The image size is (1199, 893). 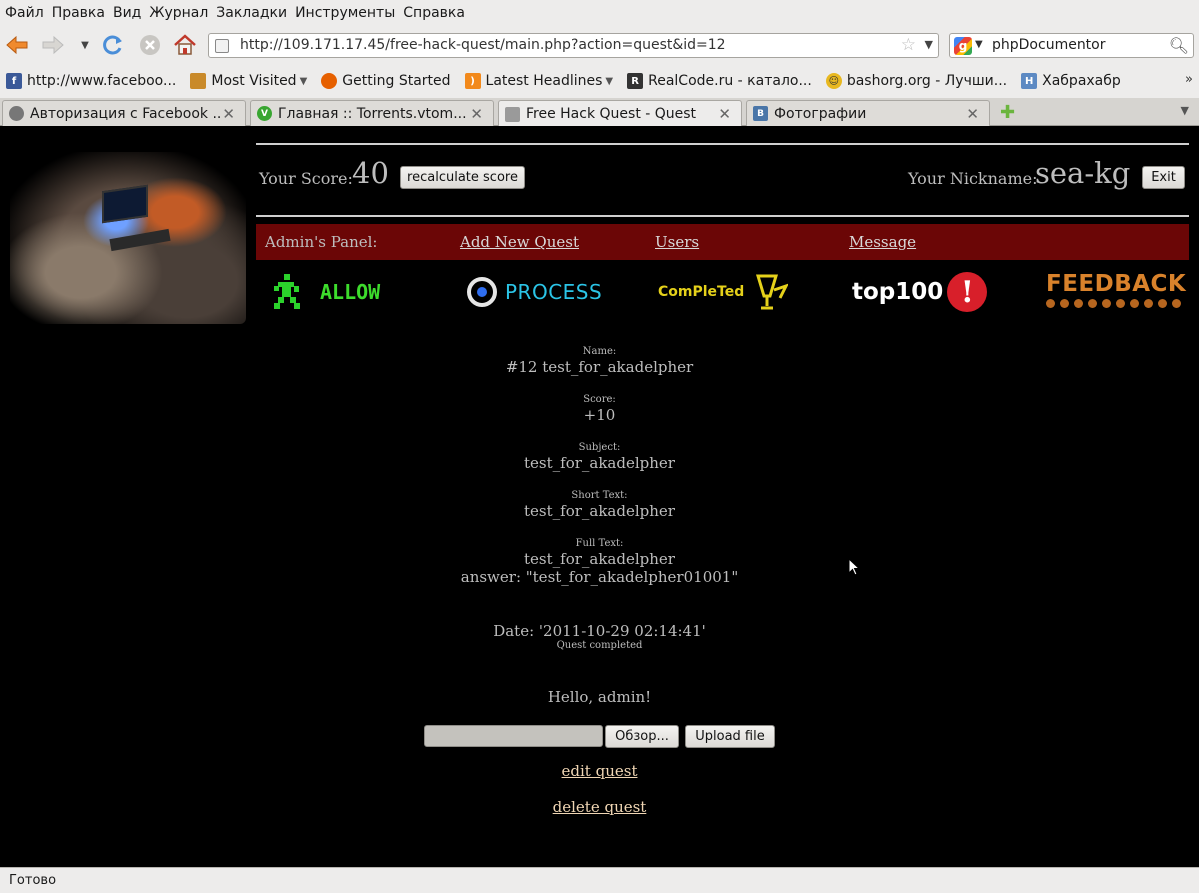 What do you see at coordinates (434, 13) in the screenshot?
I see `menu-help: Справка` at bounding box center [434, 13].